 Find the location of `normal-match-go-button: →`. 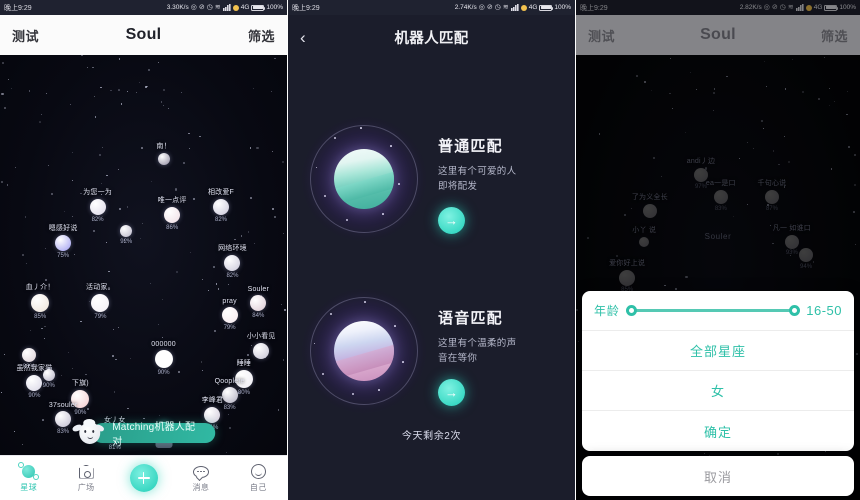

normal-match-go-button: → is located at coordinates (451, 221).